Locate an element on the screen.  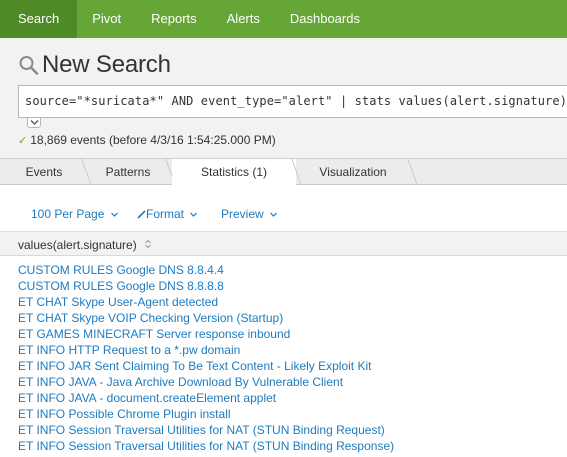
table-column-header: values(alert.signature) is located at coordinates (283, 243).